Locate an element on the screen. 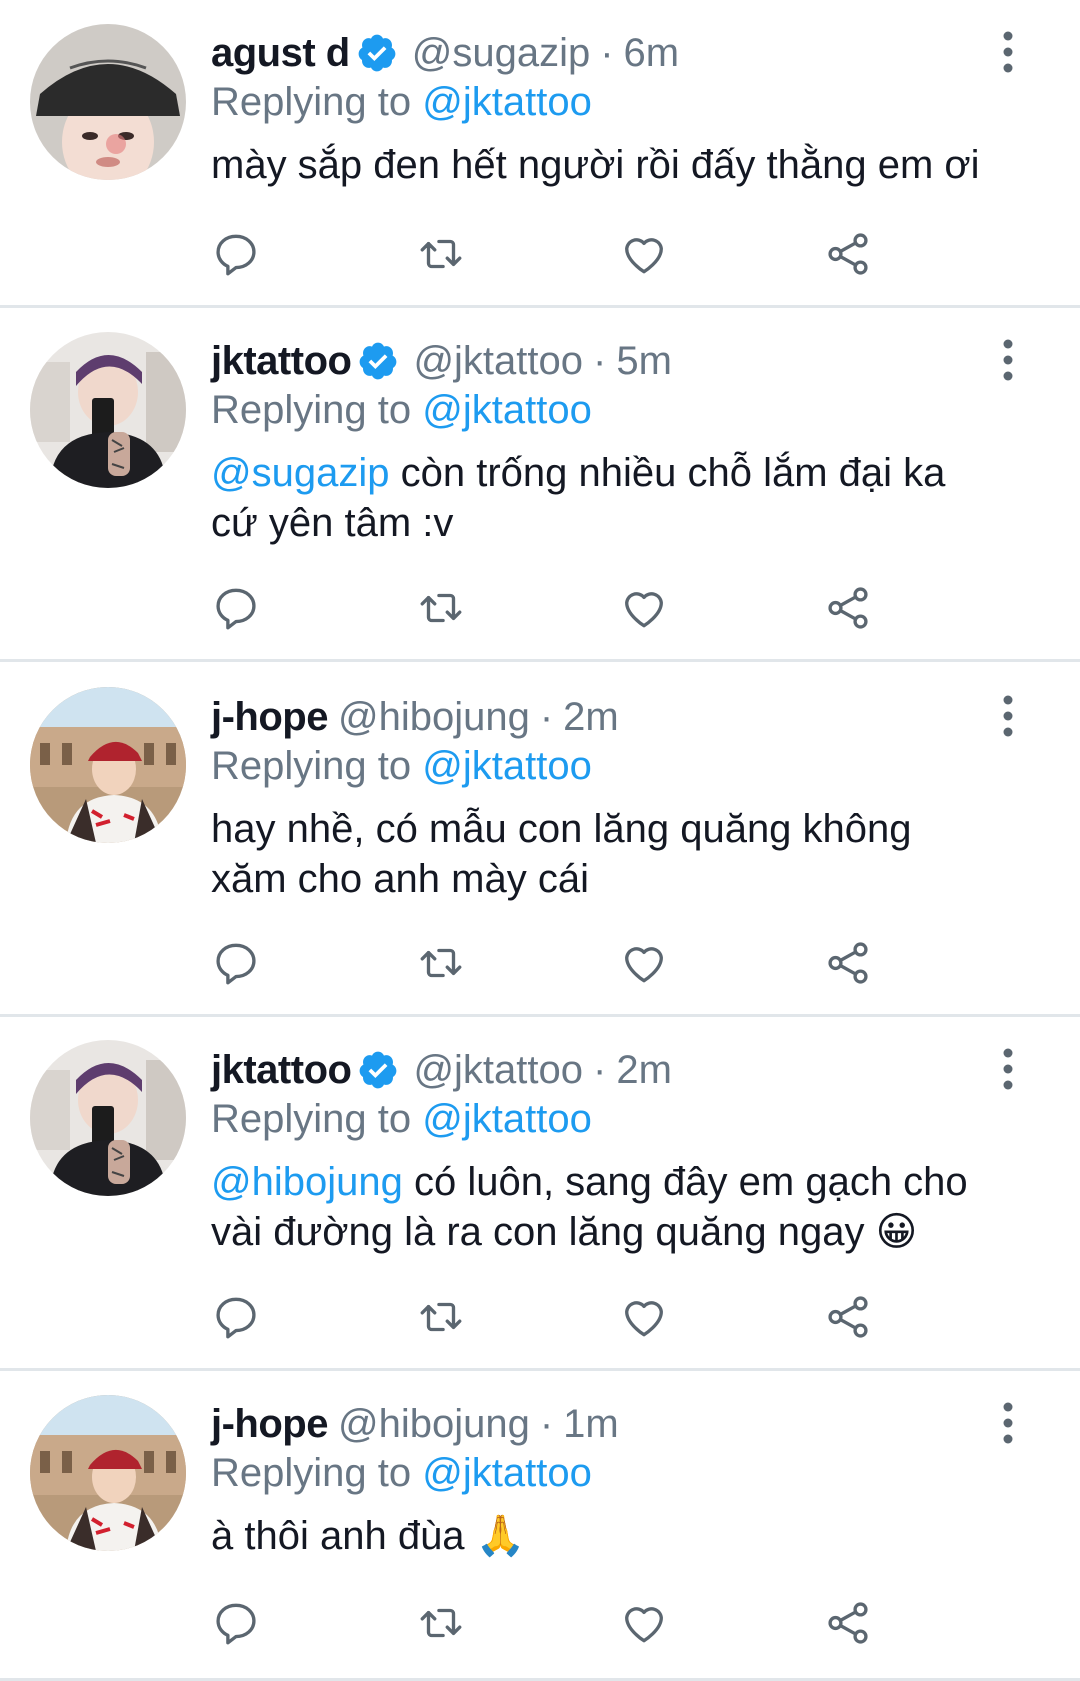  display-name: agust d is located at coordinates (280, 53).